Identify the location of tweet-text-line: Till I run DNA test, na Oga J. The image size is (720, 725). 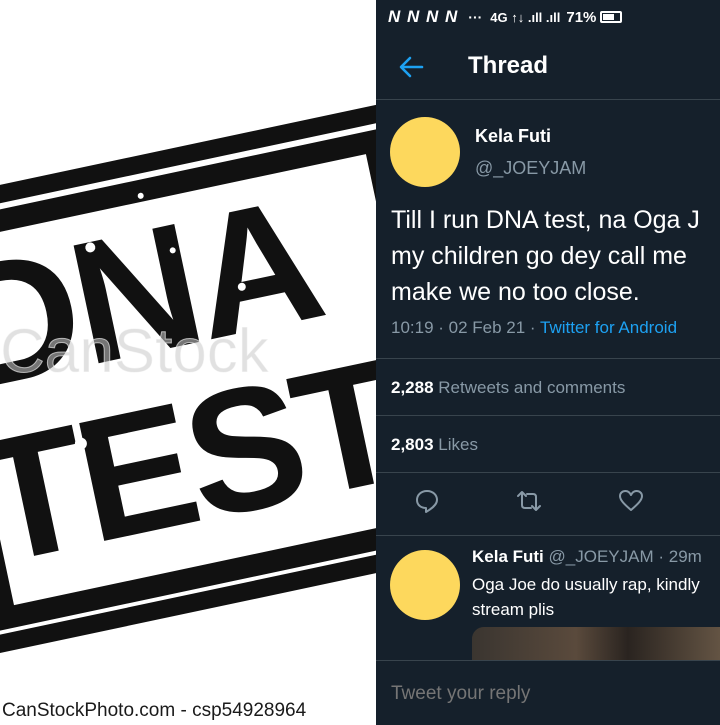
(545, 220).